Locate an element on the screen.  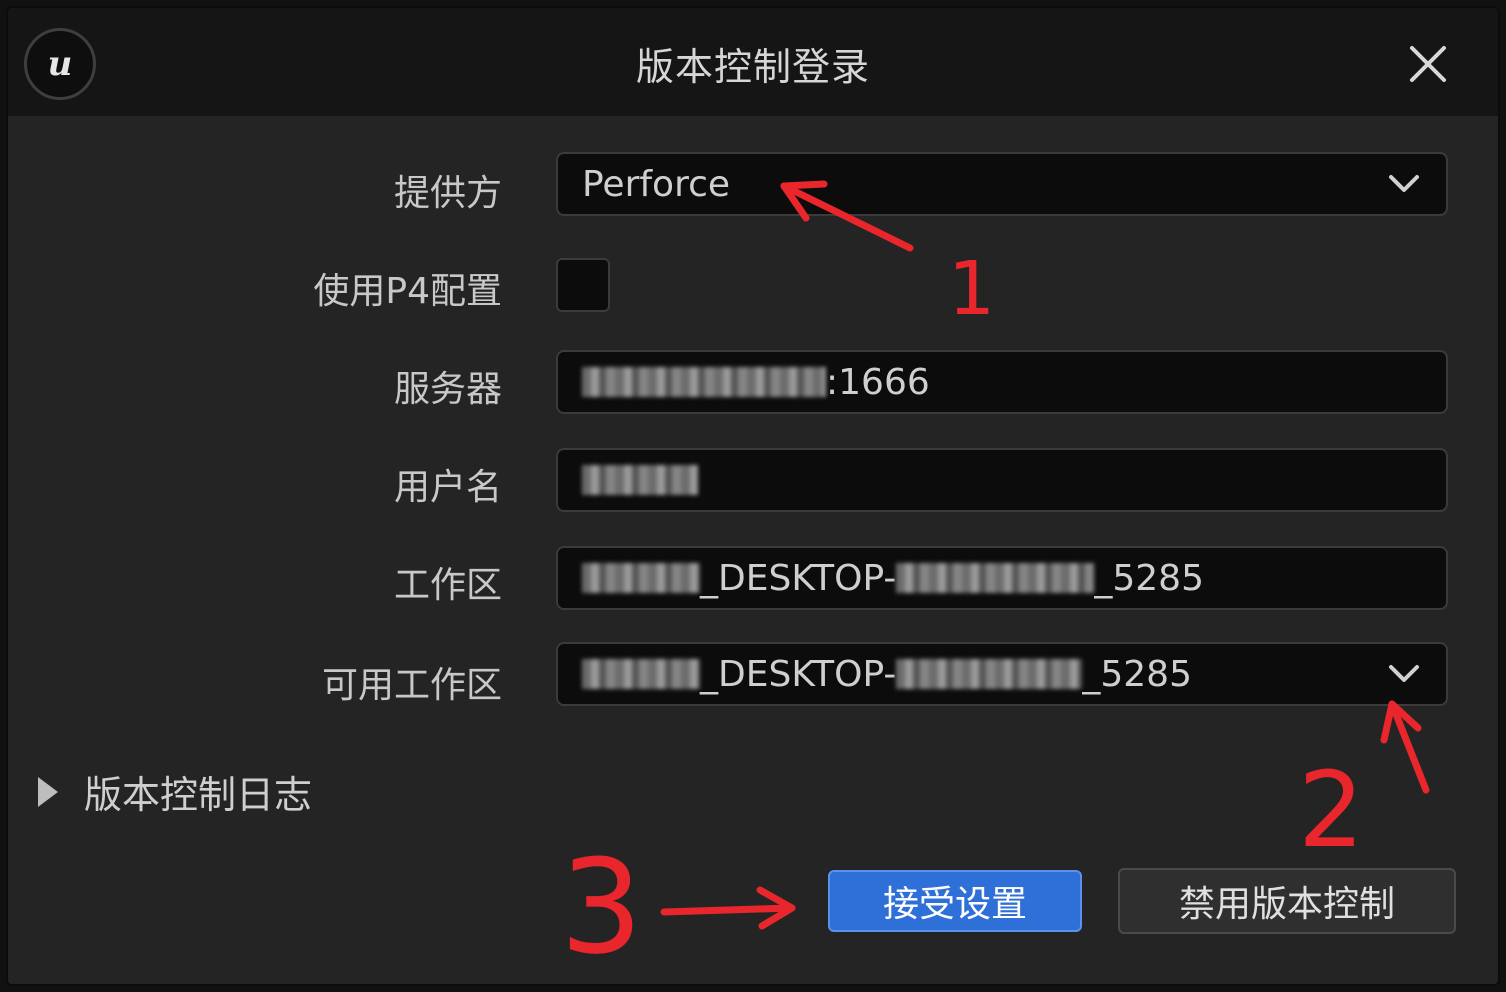
server-input: :1666 is located at coordinates (1002, 382).